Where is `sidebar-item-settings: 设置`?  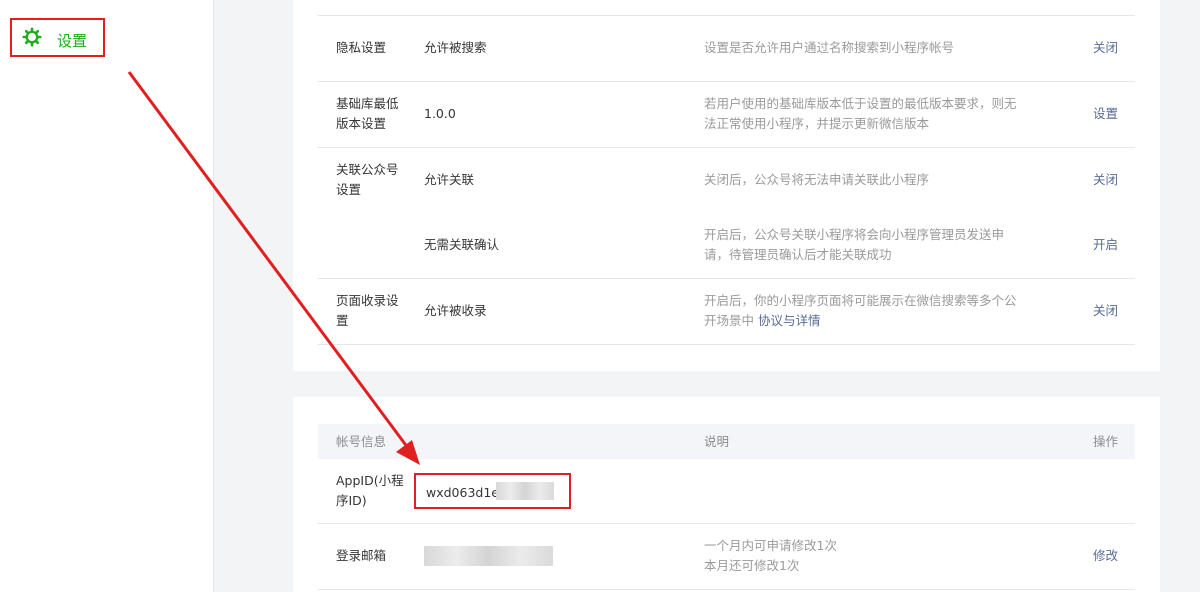
sidebar-item-settings: 设置 is located at coordinates (57, 37).